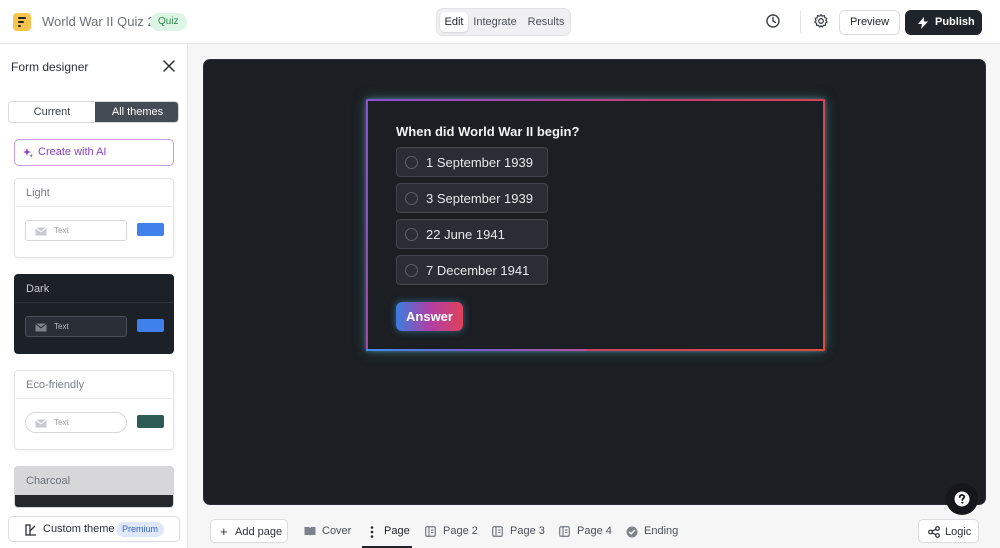  I want to click on answer-option: 1 September 1939, so click(472, 162).